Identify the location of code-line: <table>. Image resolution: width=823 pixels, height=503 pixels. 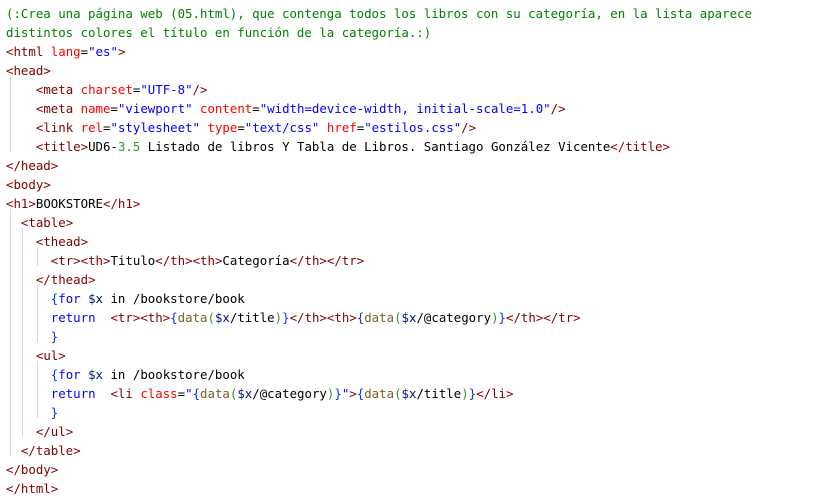
(36, 222).